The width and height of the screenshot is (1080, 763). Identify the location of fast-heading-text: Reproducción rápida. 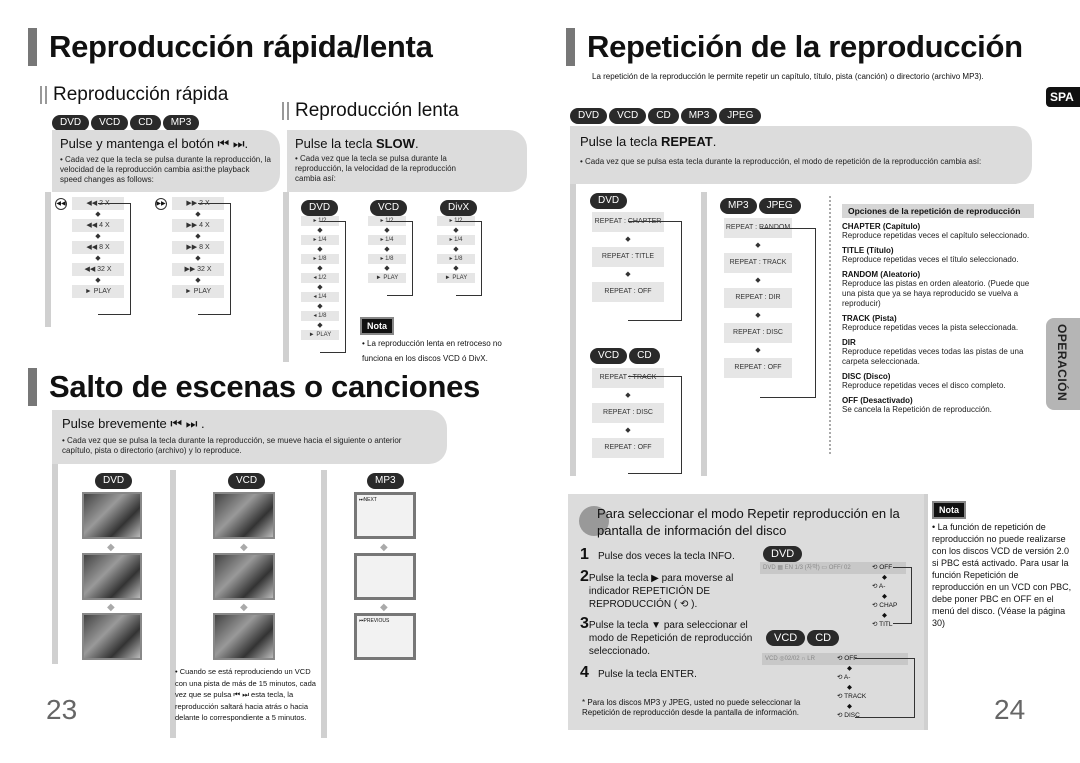
(141, 94).